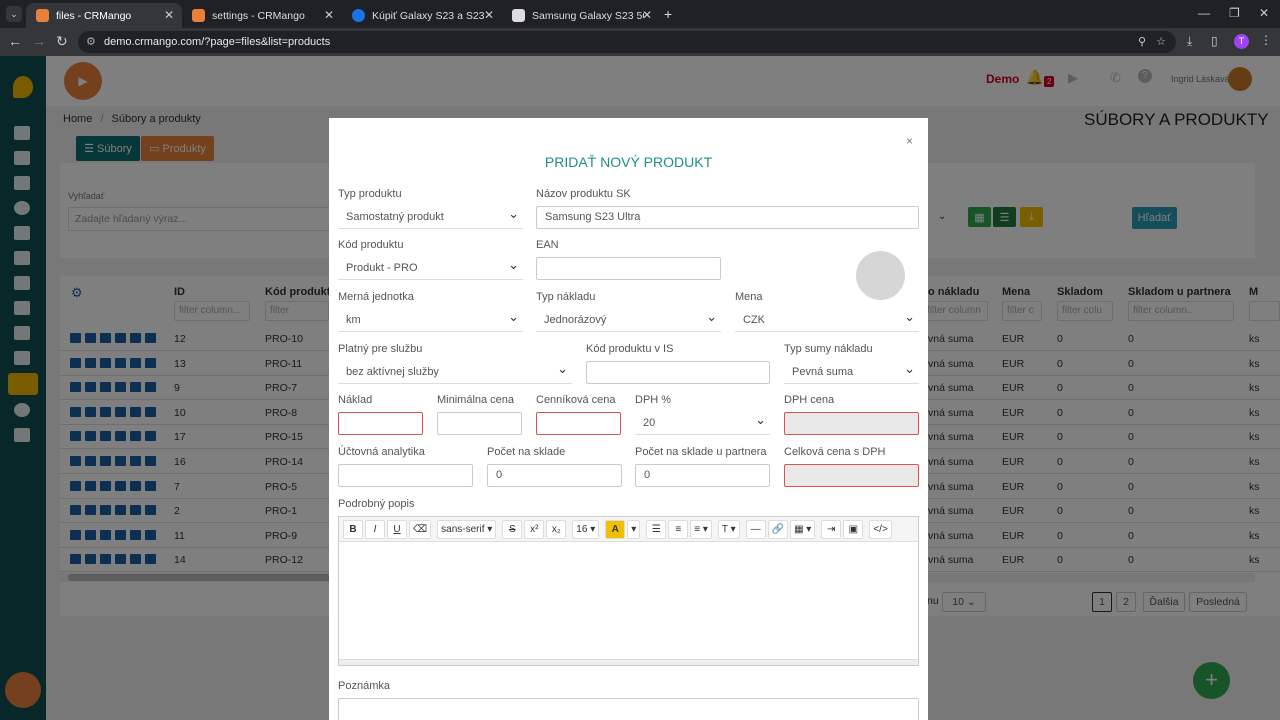 This screenshot has height=720, width=1280. Describe the element at coordinates (1161, 42) in the screenshot. I see `bookmark-star-icon: ☆` at that location.